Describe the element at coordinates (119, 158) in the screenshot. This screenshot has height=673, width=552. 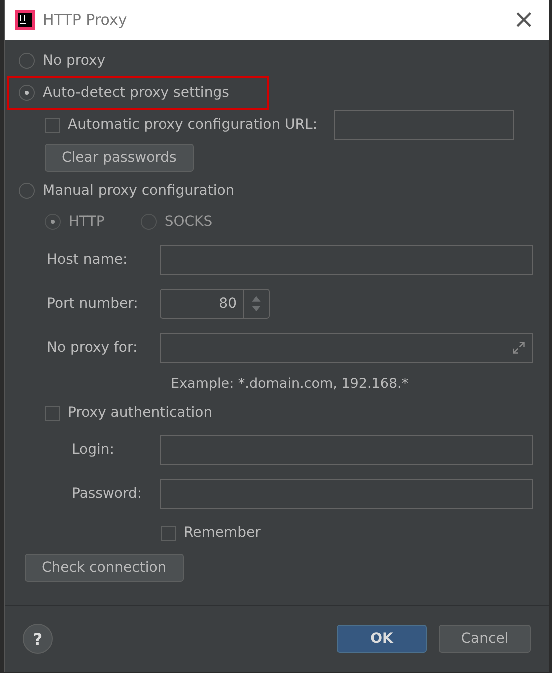
I see `clear-passwords-button: Clear passwords` at that location.